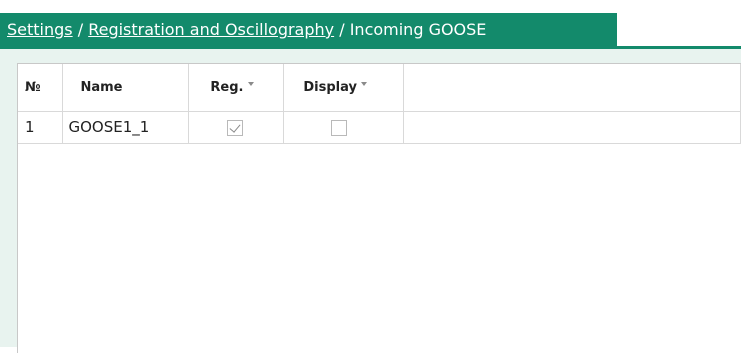 This screenshot has width=741, height=353. Describe the element at coordinates (572, 127) in the screenshot. I see `cell-empty` at that location.